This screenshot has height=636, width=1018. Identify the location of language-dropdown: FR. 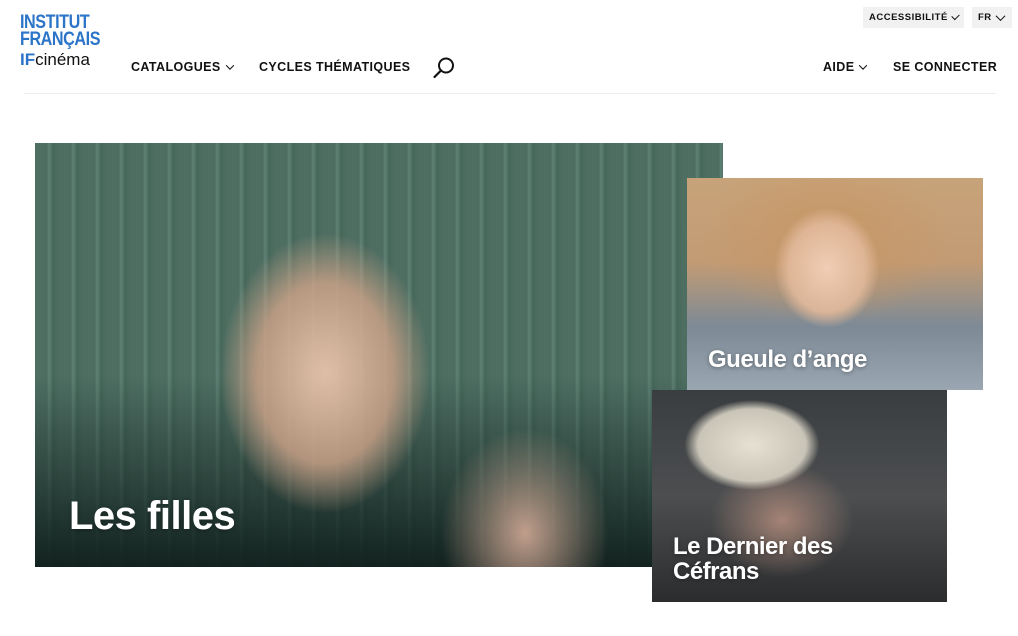
(992, 17).